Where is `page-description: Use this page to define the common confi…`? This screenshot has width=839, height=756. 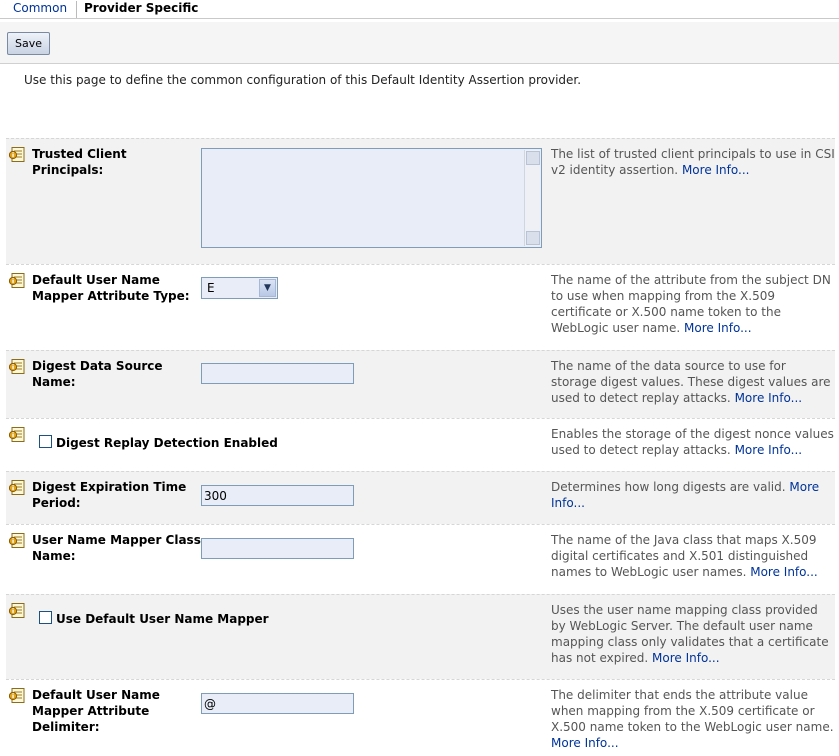 page-description: Use this page to define the common confi… is located at coordinates (303, 80).